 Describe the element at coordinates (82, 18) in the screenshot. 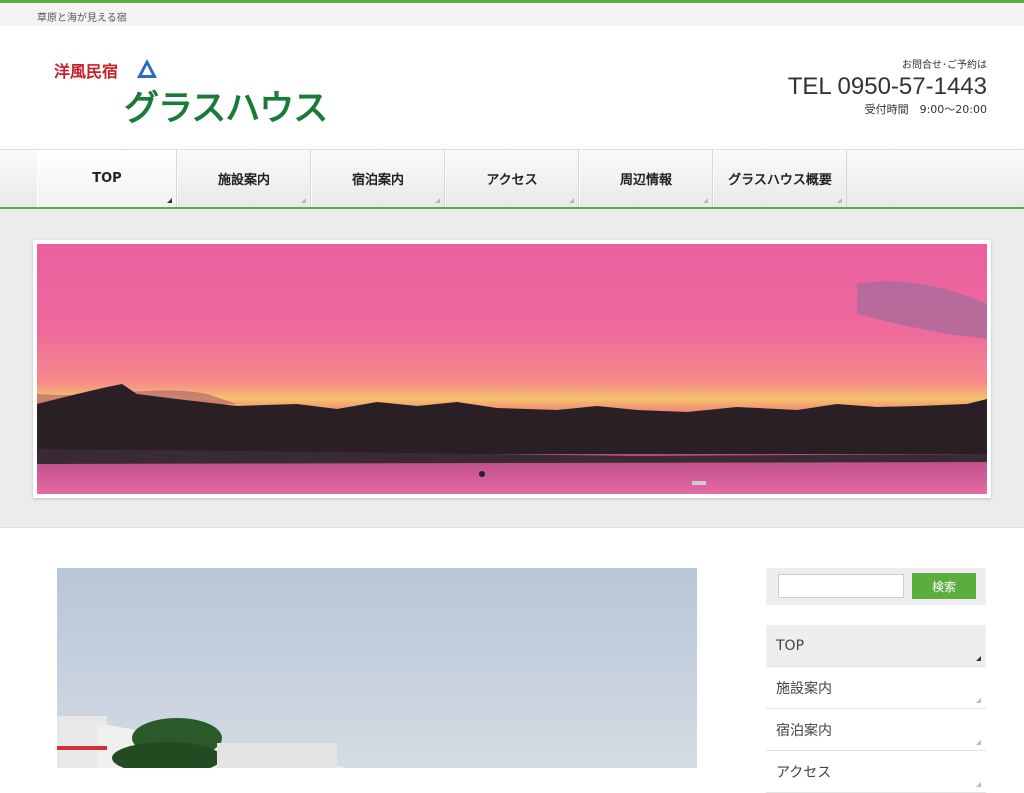

I see `site-tagline: 草原と海が見える宿` at that location.